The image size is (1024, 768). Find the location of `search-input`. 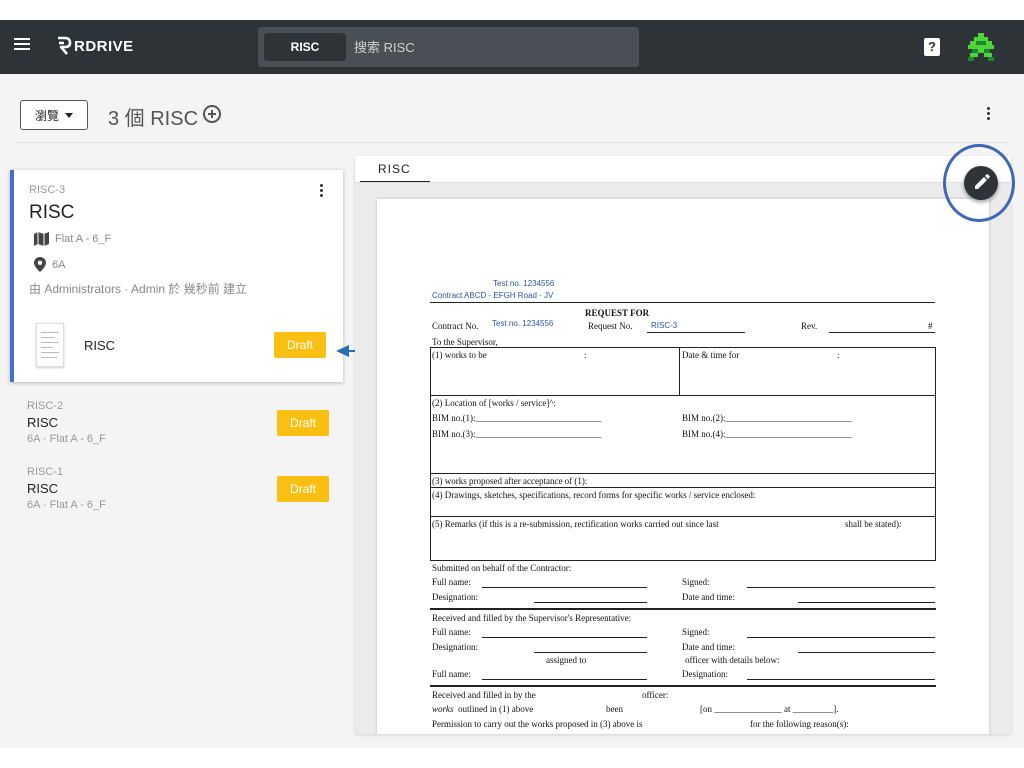

search-input is located at coordinates (489, 47).